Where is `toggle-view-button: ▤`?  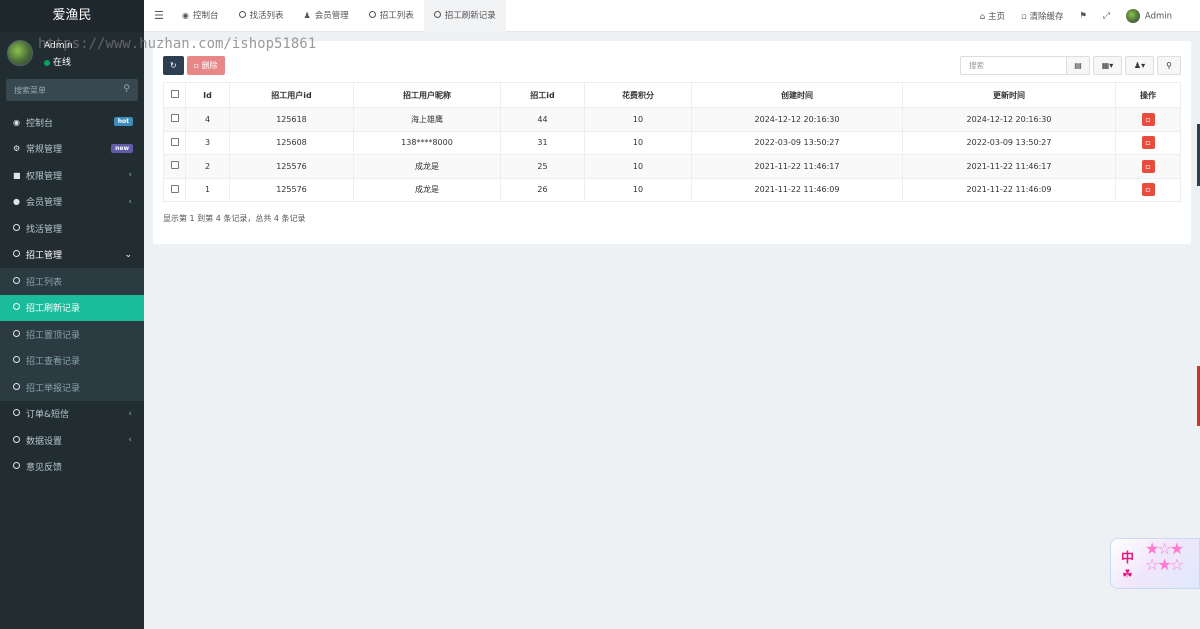
toggle-view-button: ▤ is located at coordinates (1078, 65).